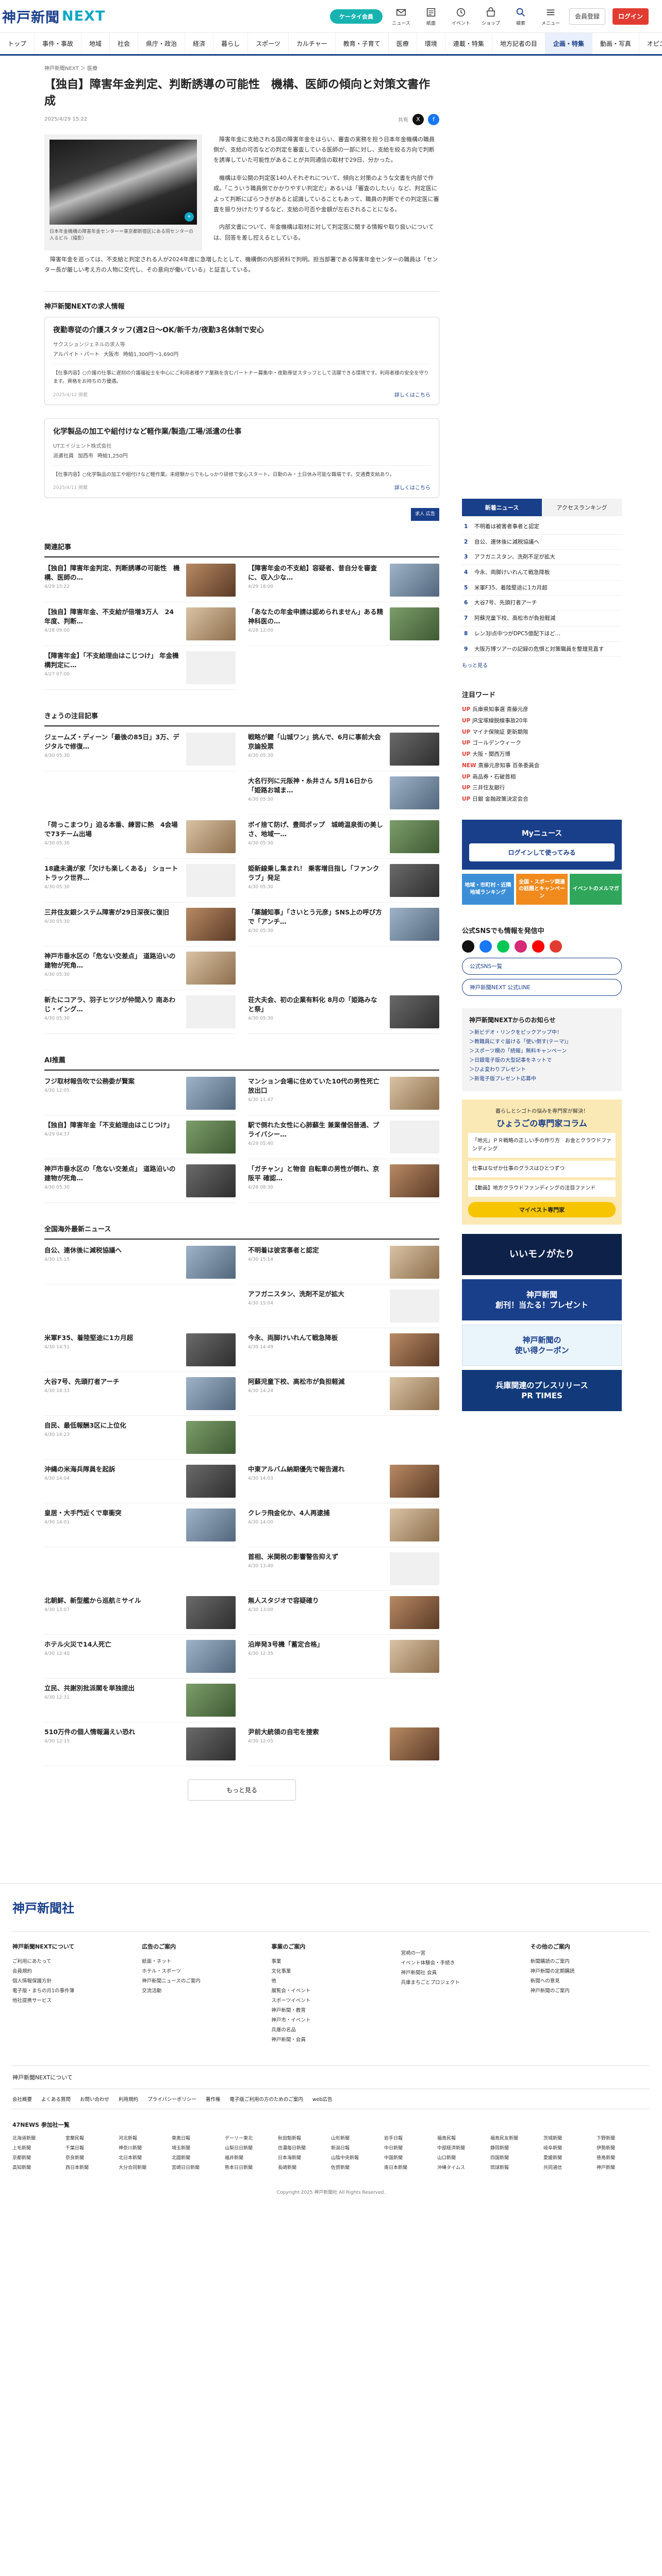 This screenshot has height=2576, width=662. What do you see at coordinates (570, 2158) in the screenshot?
I see `network-link: 愛媛新聞` at bounding box center [570, 2158].